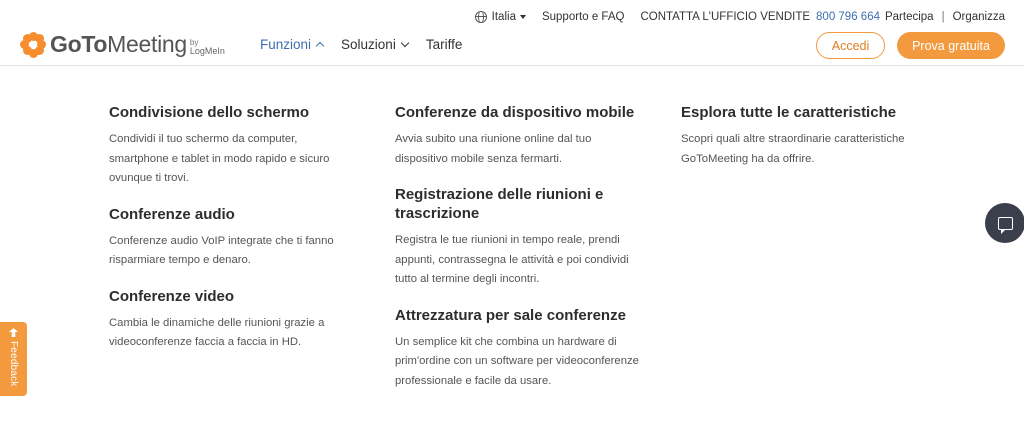 This screenshot has height=427, width=1024. I want to click on arrow-up-icon, so click(13, 332).